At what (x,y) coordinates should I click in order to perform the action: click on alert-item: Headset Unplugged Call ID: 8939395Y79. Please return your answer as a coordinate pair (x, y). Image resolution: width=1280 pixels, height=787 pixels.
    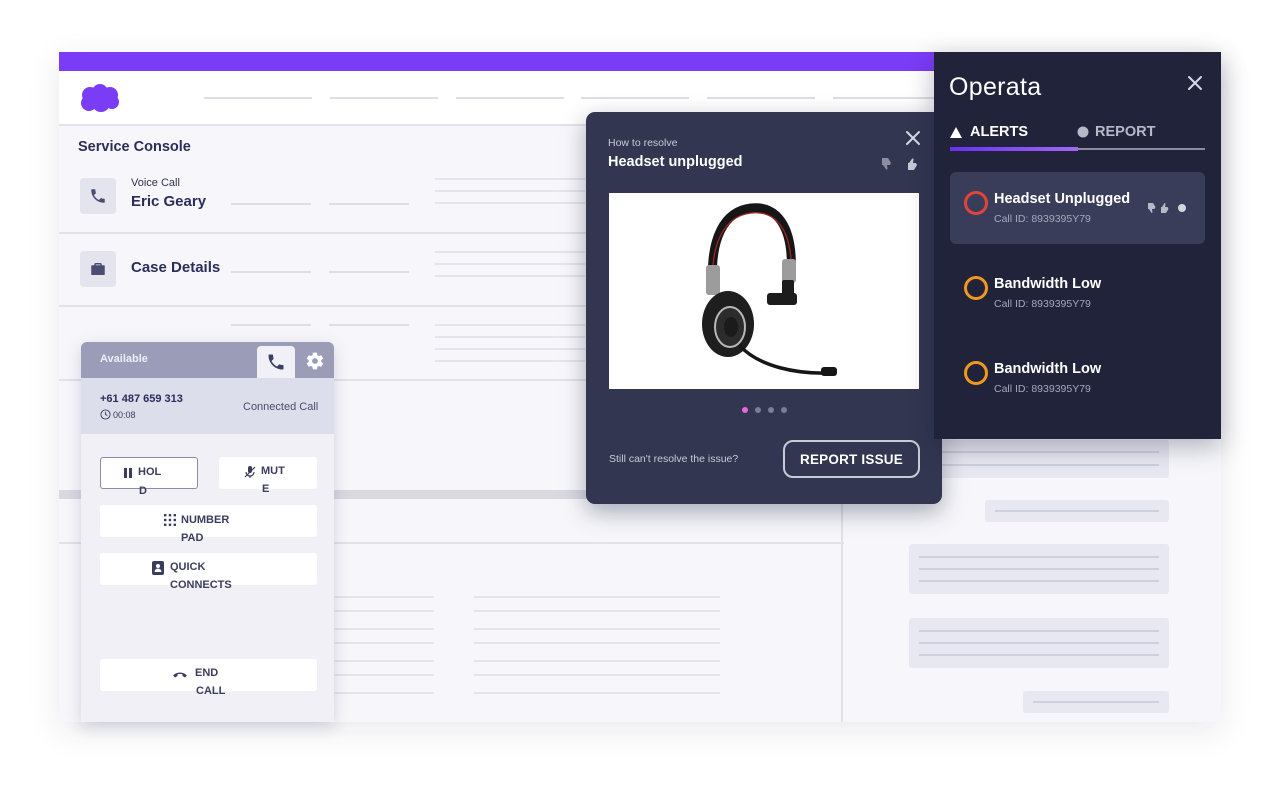
    Looking at the image, I should click on (1077, 208).